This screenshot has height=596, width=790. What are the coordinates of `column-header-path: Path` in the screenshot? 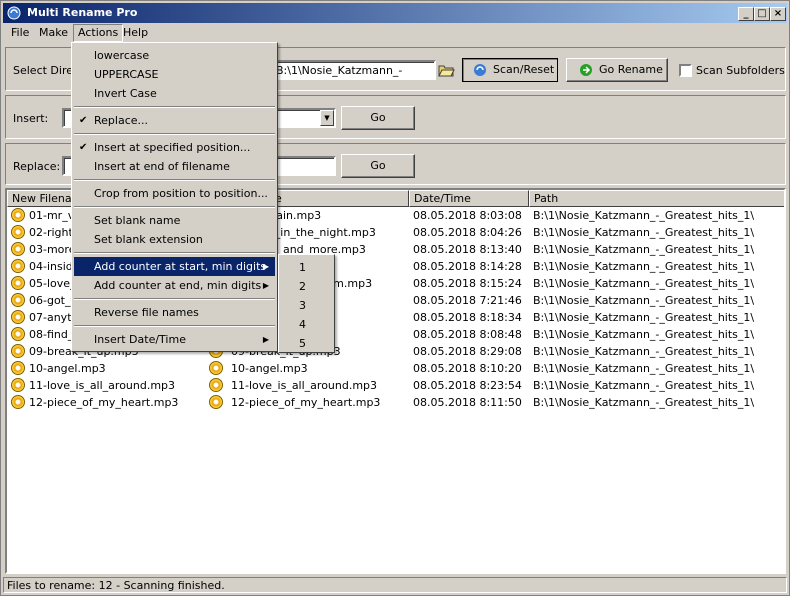 It's located at (656, 198).